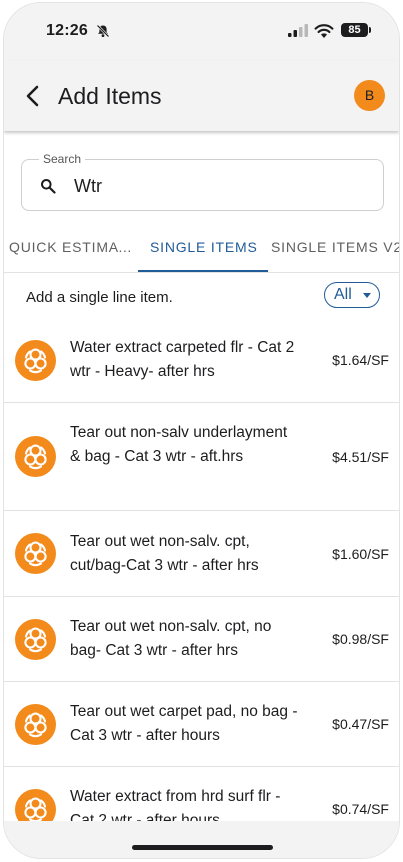 This screenshot has width=403, height=862. What do you see at coordinates (99, 297) in the screenshot?
I see `list-description: Add a single line item.` at bounding box center [99, 297].